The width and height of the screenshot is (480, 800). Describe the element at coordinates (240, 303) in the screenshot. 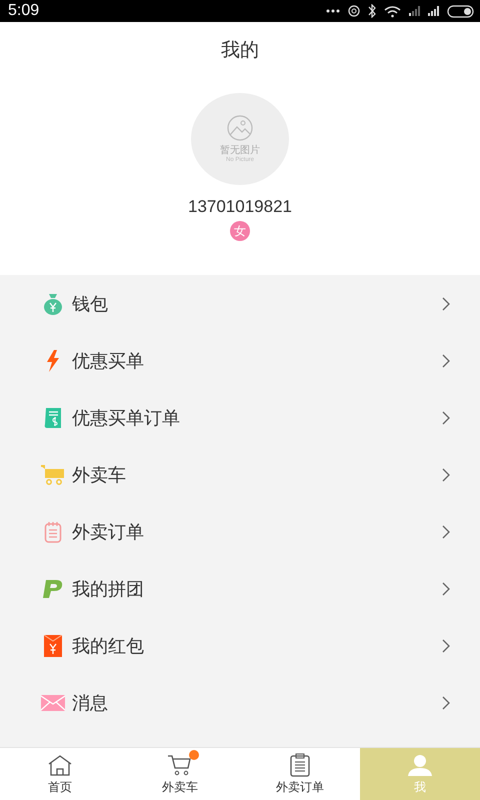

I see `menu-item: 钱包` at that location.